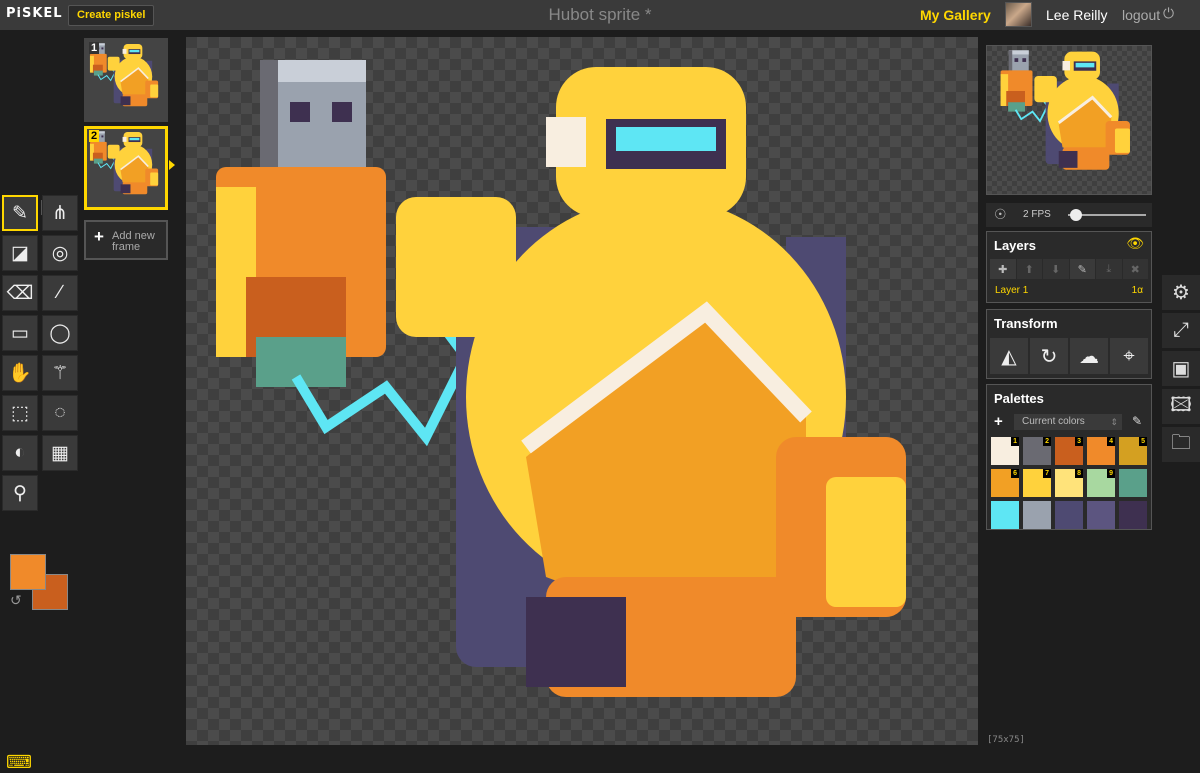  I want to click on fps-slider-thumb, so click(1076, 215).